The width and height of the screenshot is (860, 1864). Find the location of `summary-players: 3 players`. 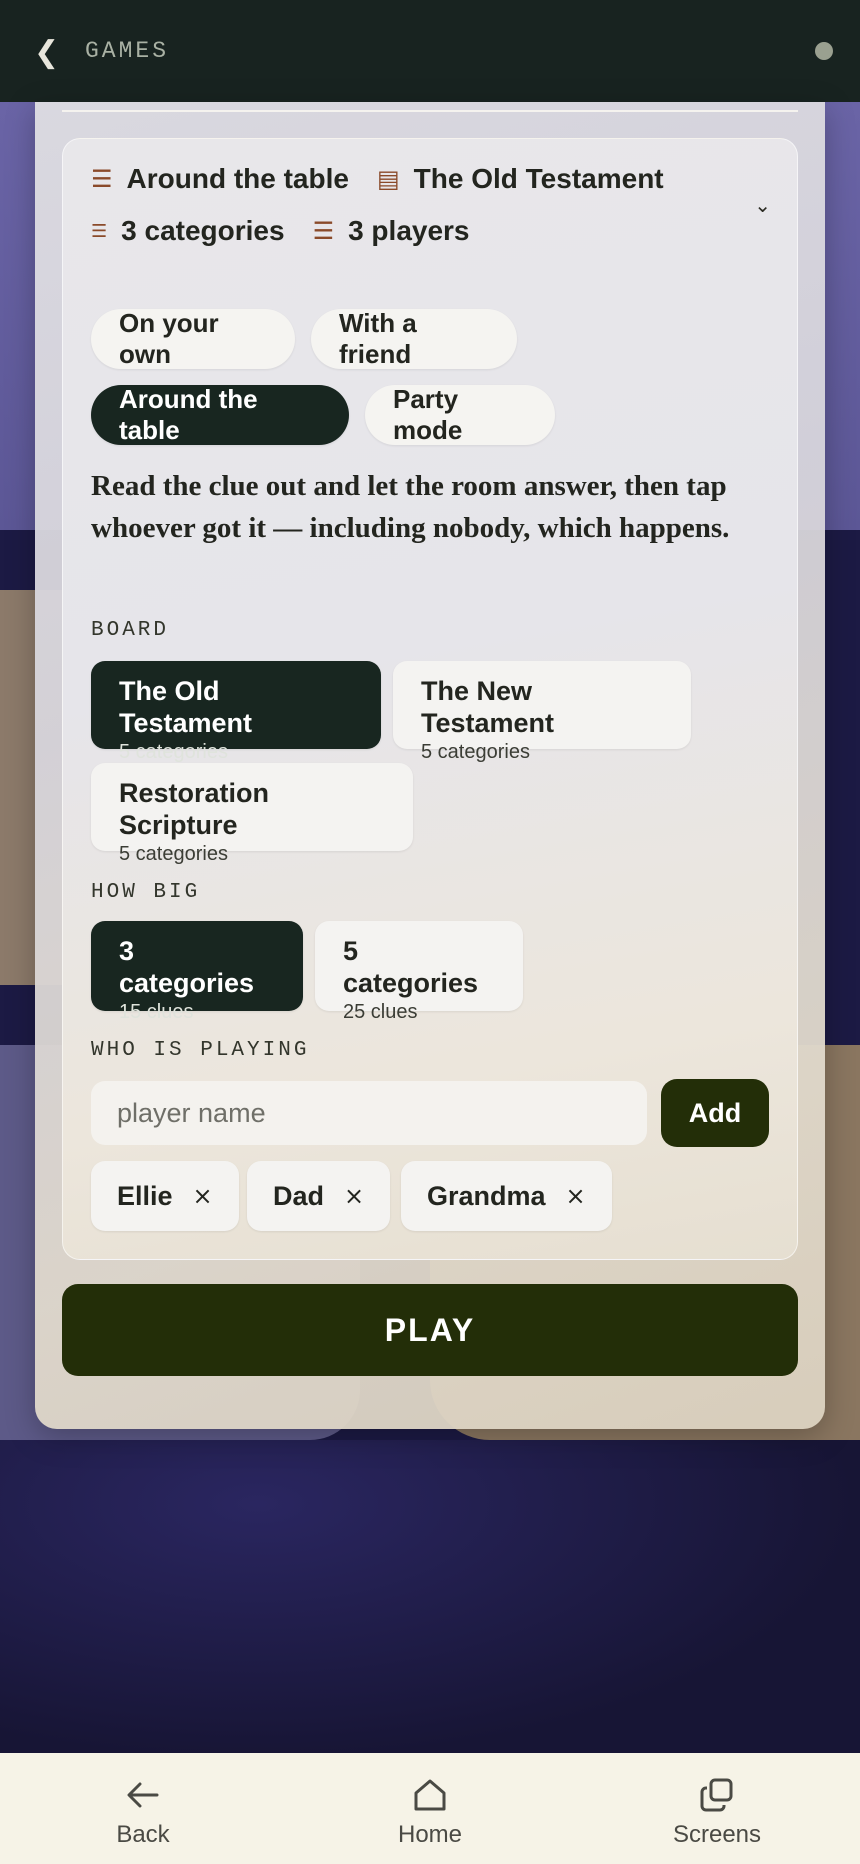

summary-players: 3 players is located at coordinates (409, 230).